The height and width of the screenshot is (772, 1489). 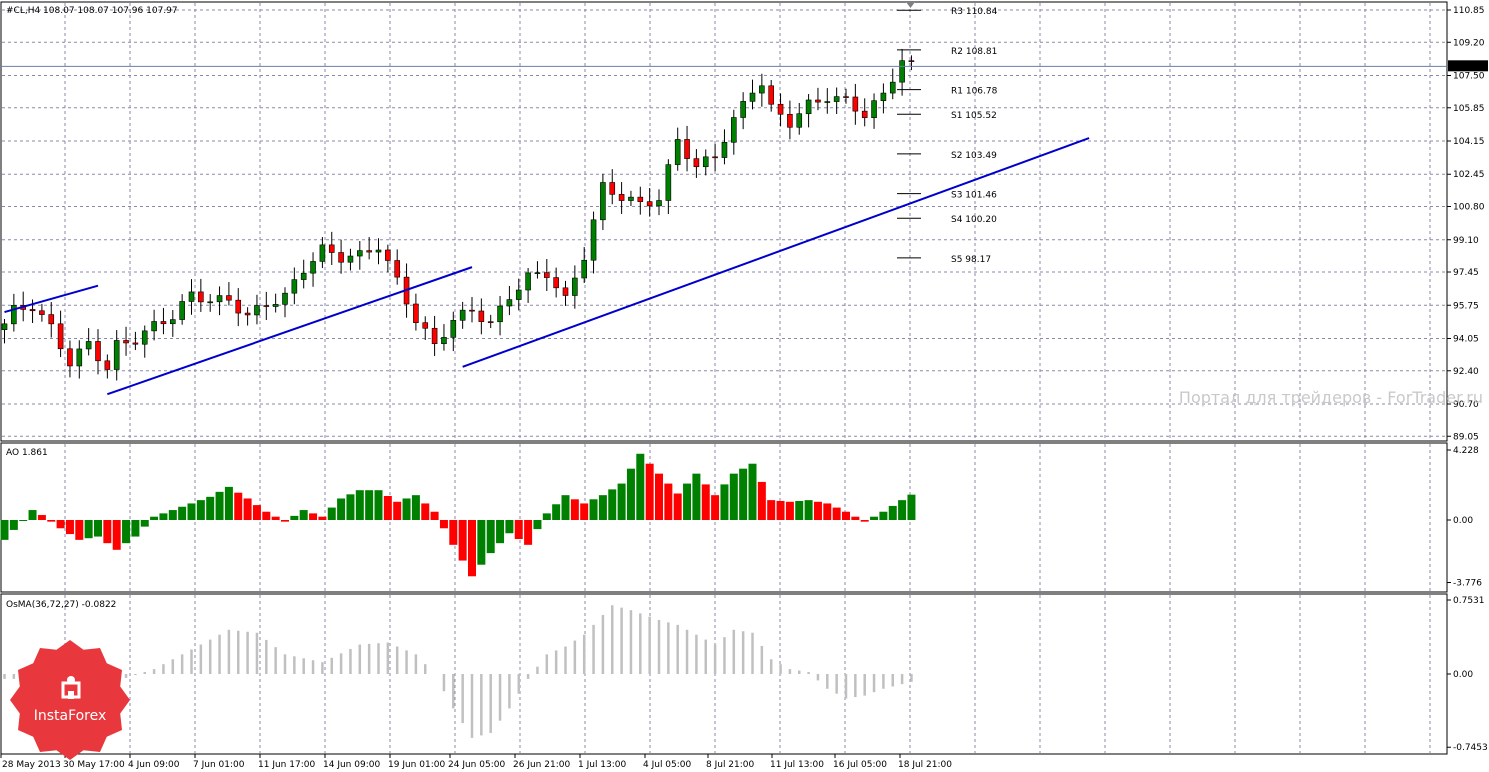 I want to click on osma-axis: 0.7531 0.00 -0.7453, so click(x=1467, y=674).